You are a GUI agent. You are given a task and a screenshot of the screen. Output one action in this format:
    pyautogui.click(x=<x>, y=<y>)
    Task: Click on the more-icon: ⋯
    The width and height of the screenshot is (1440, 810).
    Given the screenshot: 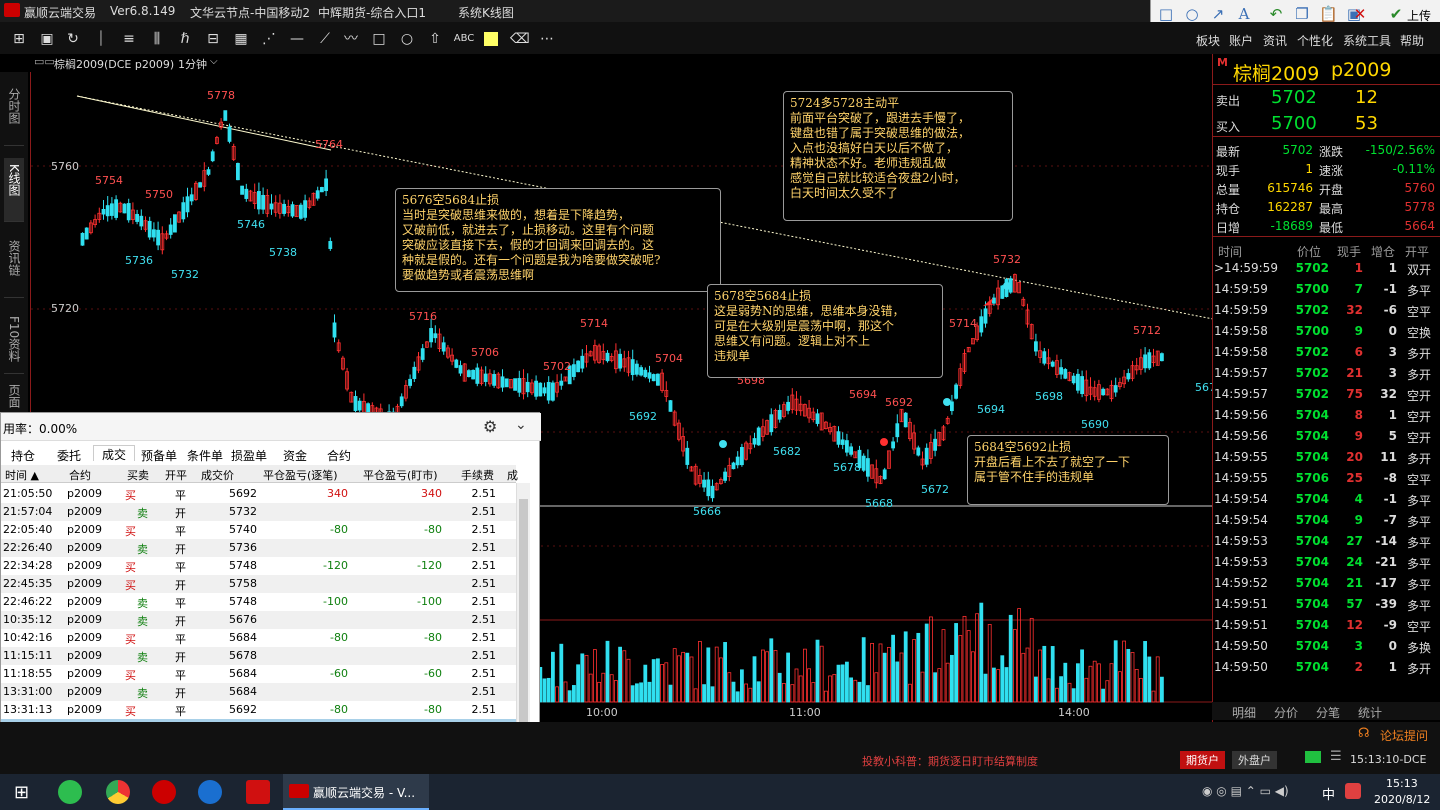 What is the action you would take?
    pyautogui.click(x=547, y=39)
    